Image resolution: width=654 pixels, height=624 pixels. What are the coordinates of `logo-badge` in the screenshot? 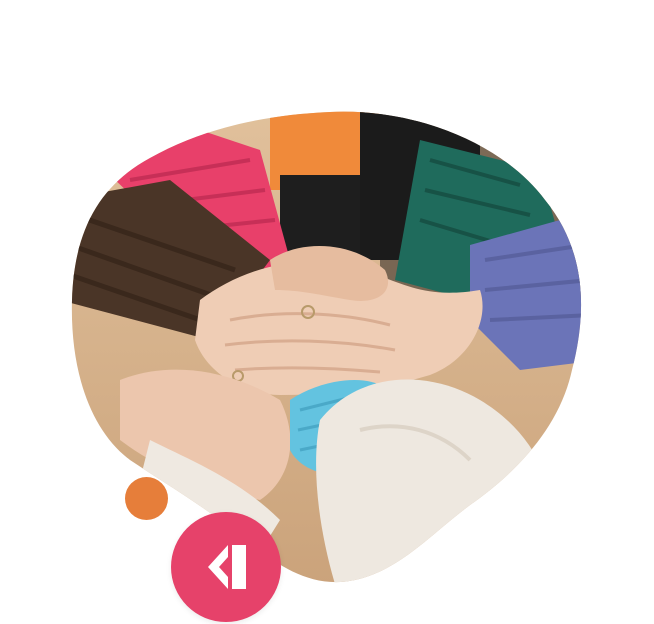 It's located at (226, 567).